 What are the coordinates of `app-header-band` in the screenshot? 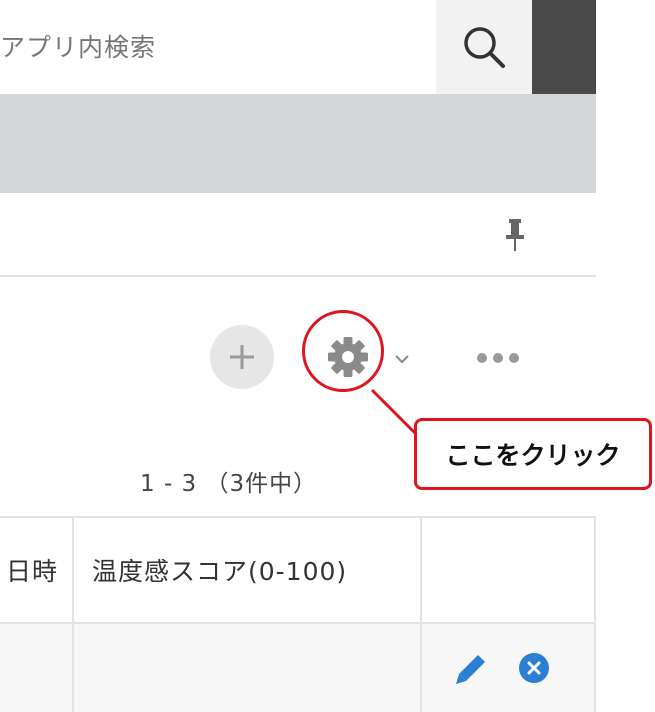 It's located at (298, 143).